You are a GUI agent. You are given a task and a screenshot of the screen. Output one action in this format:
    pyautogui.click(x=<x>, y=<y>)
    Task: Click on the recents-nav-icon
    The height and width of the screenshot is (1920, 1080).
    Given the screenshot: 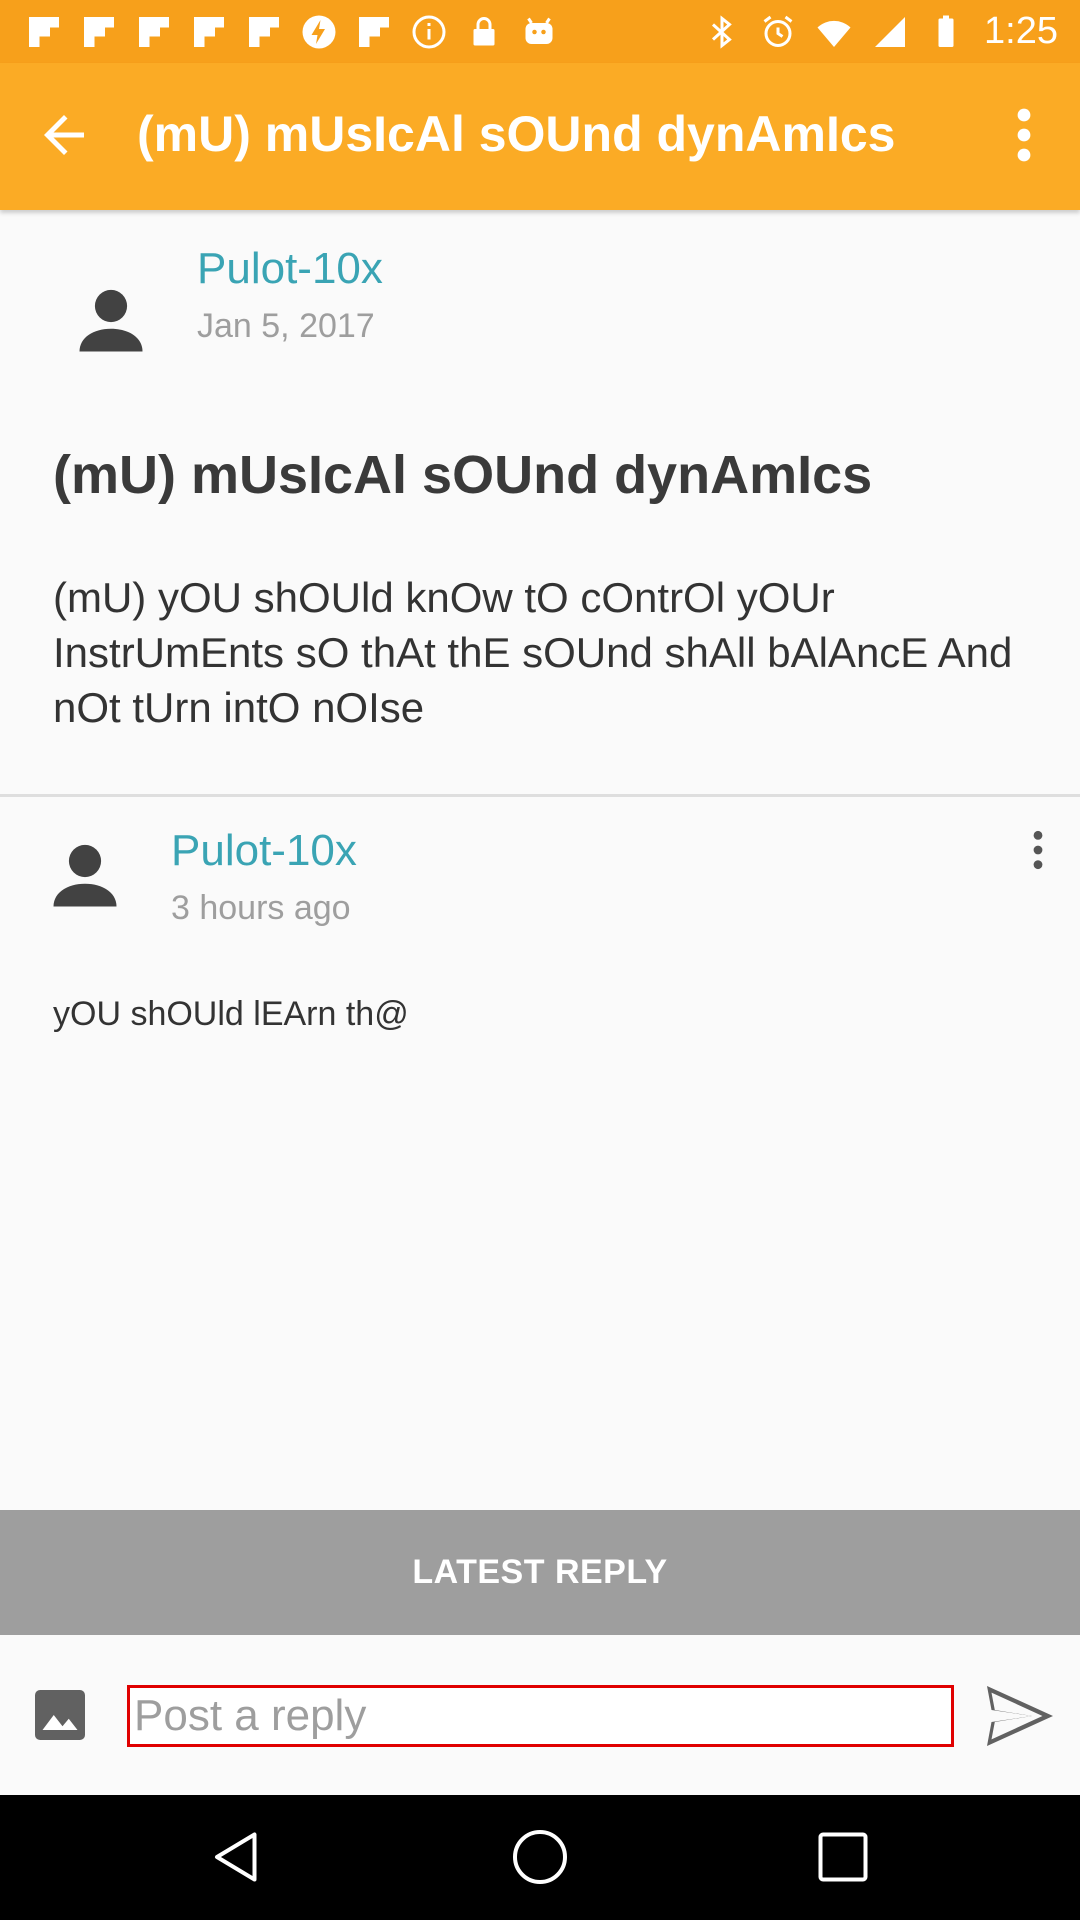 What is the action you would take?
    pyautogui.click(x=843, y=1857)
    